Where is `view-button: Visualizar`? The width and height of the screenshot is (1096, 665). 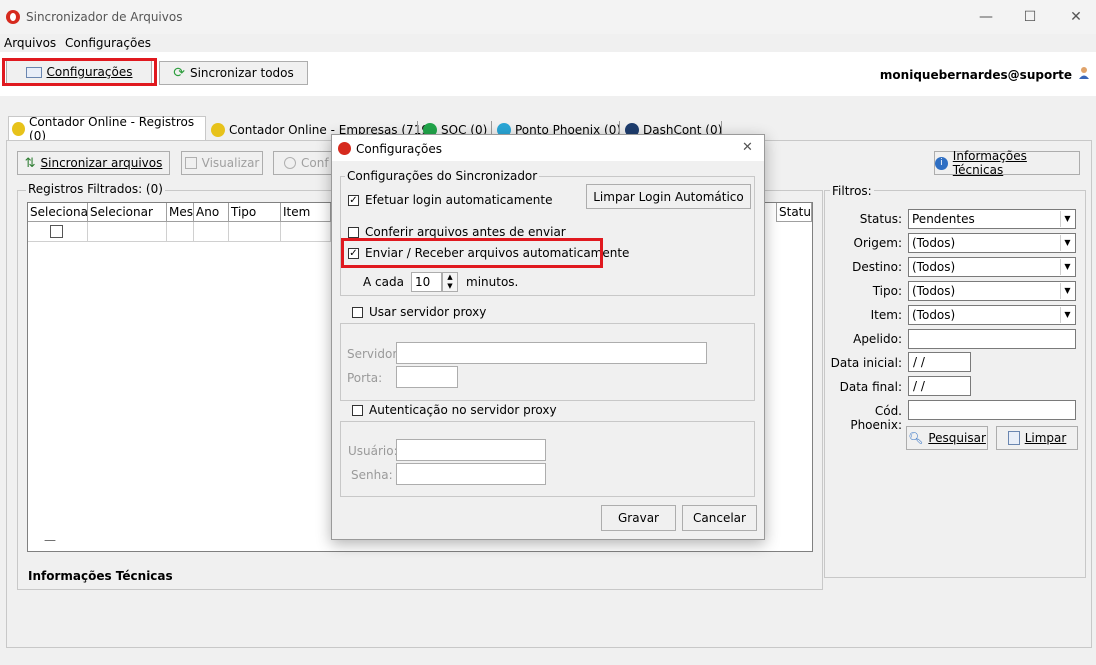 view-button: Visualizar is located at coordinates (222, 163).